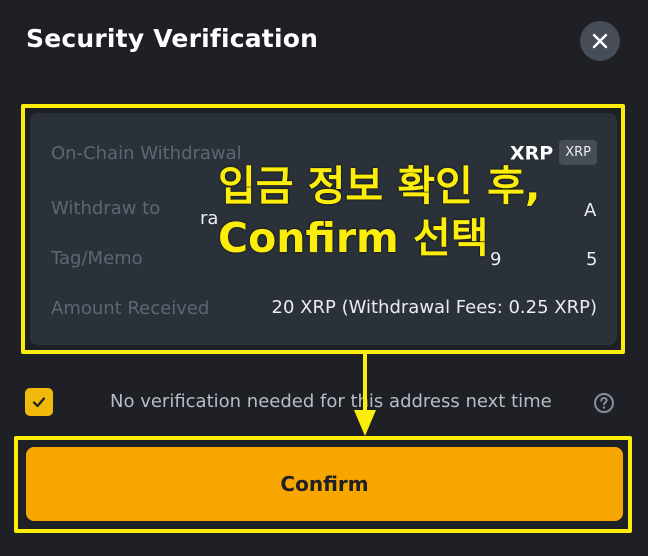  Describe the element at coordinates (592, 259) in the screenshot. I see `memo-end: 5` at that location.